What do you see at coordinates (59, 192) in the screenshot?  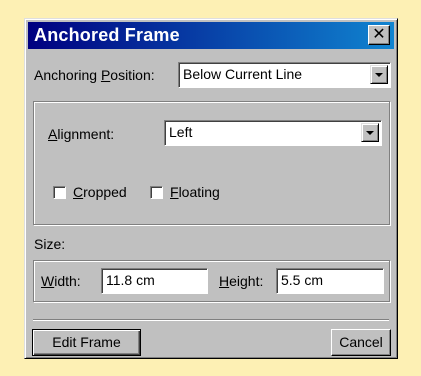 I see `cropped-checkbox` at bounding box center [59, 192].